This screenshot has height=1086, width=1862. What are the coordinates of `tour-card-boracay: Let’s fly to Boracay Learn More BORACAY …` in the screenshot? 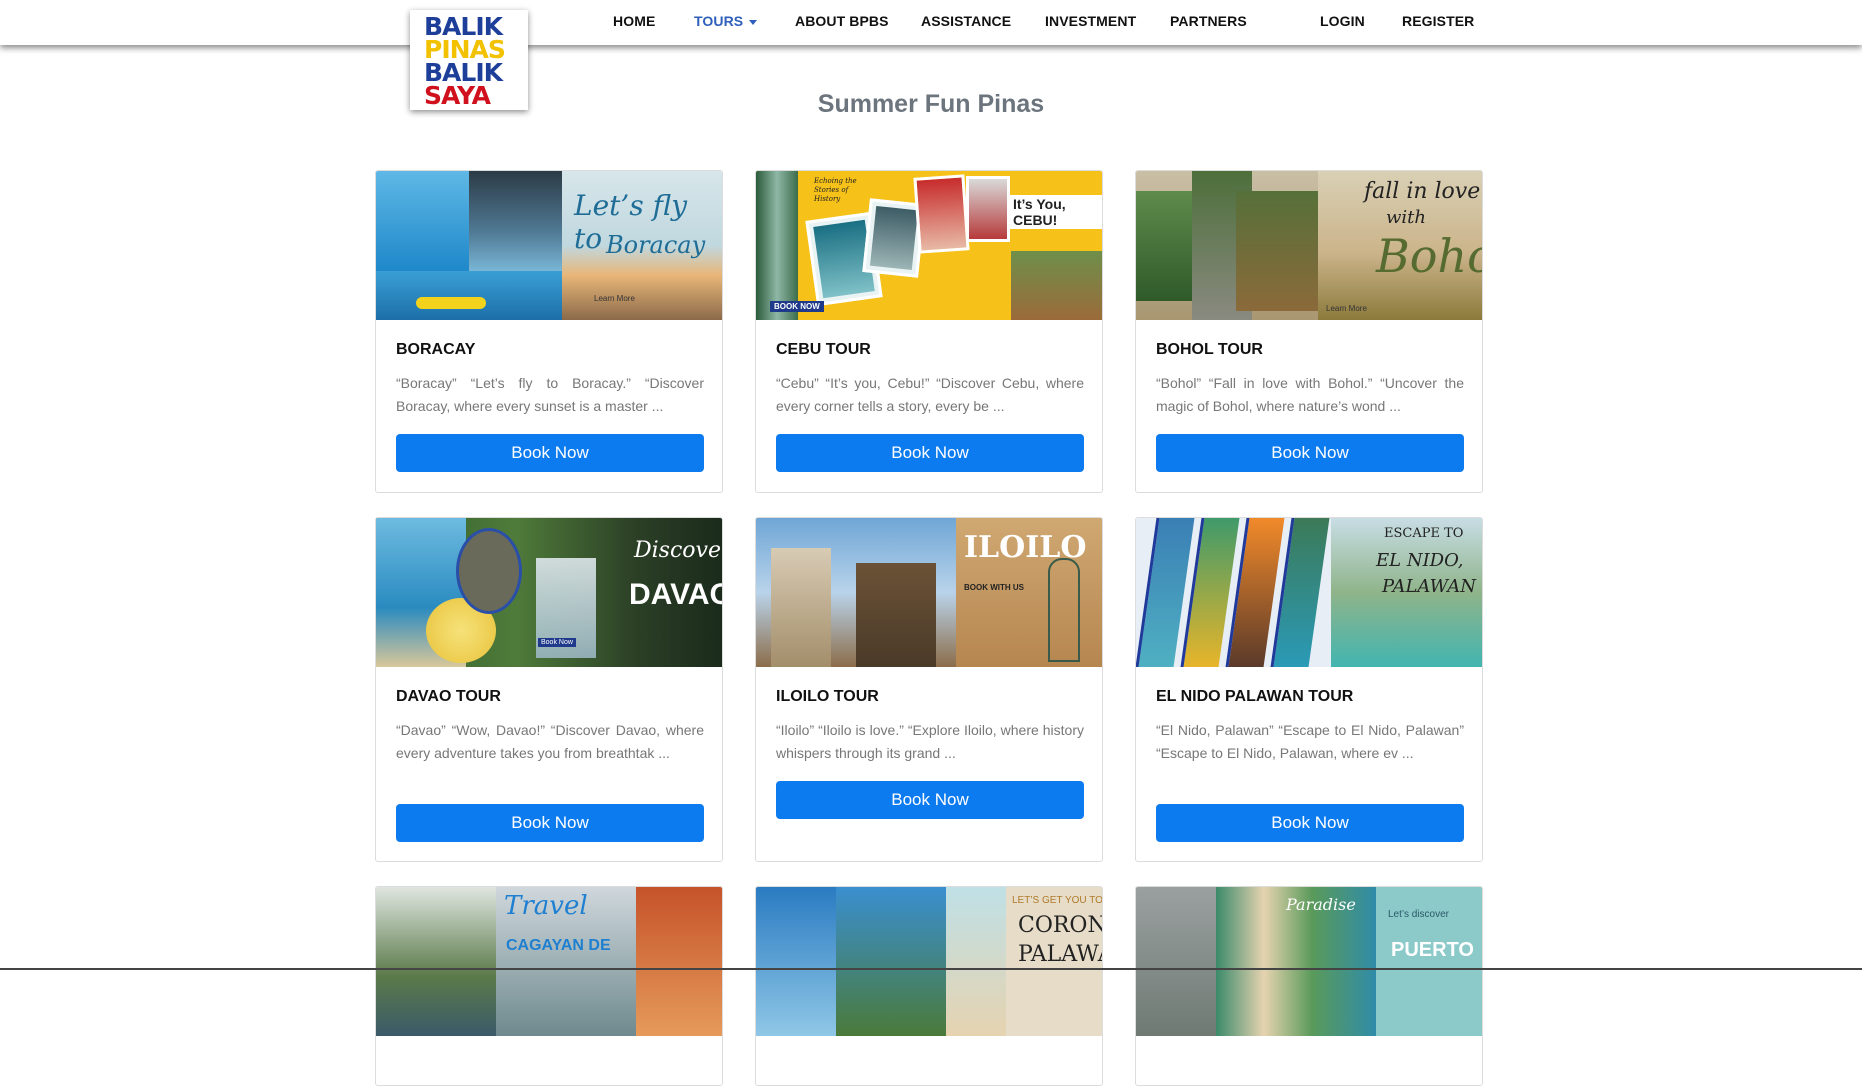 It's located at (549, 331).